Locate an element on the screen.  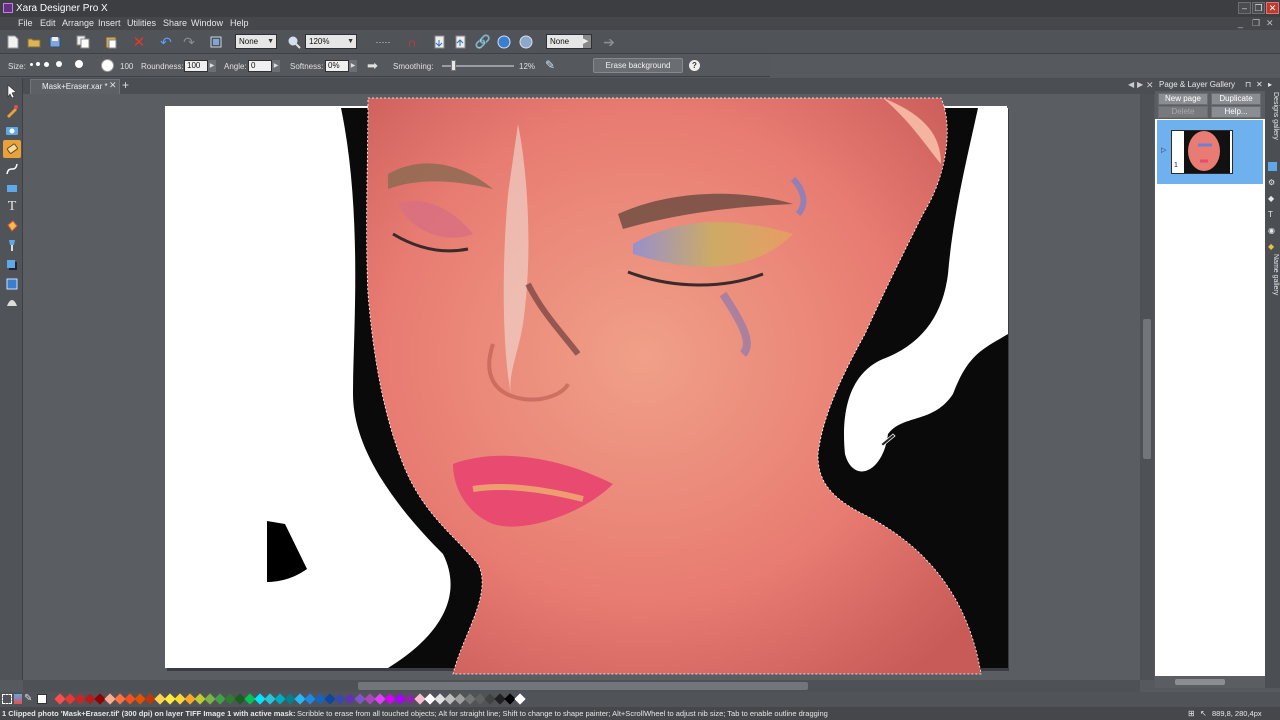
menu-arrange: Arrange is located at coordinates (78, 23).